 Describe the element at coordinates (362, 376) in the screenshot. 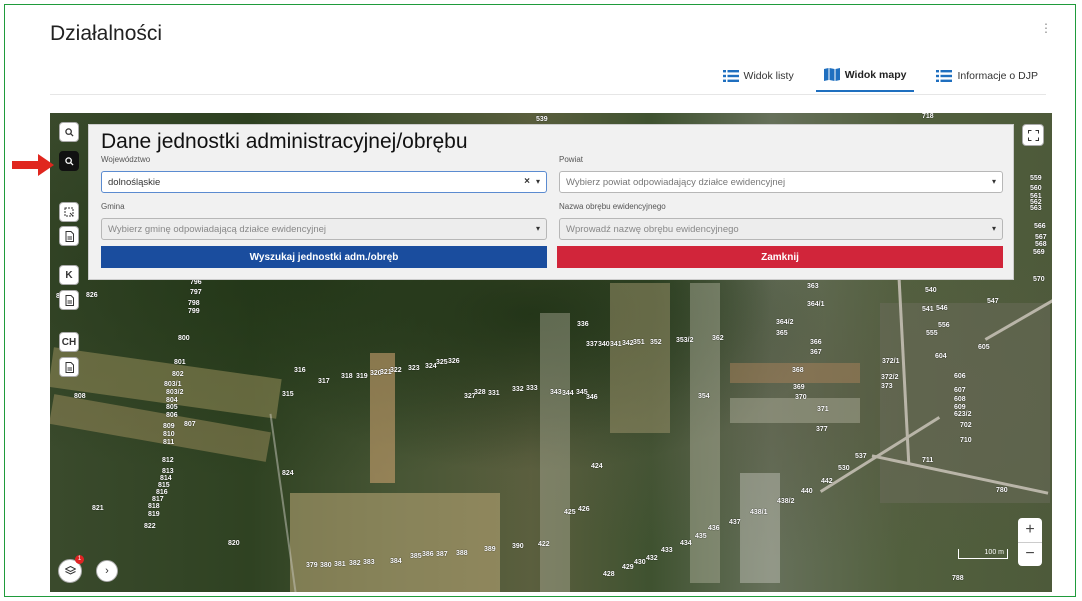

I see `parcel-label: 319` at that location.